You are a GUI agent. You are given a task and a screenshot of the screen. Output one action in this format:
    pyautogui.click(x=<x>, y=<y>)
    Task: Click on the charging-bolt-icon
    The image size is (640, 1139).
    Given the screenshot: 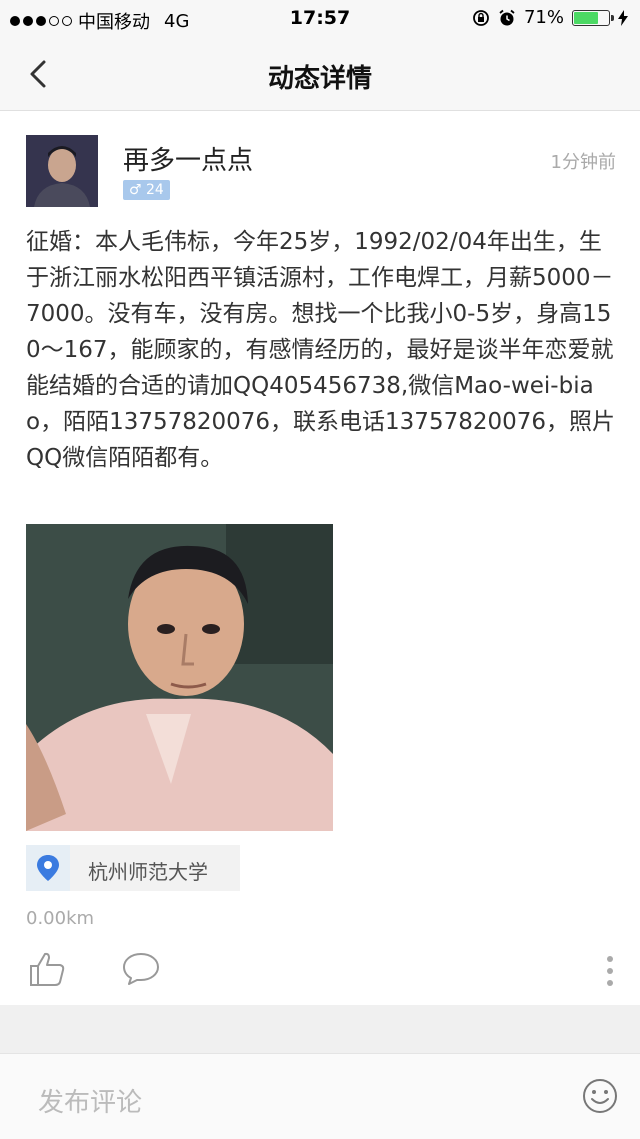 What is the action you would take?
    pyautogui.click(x=623, y=17)
    